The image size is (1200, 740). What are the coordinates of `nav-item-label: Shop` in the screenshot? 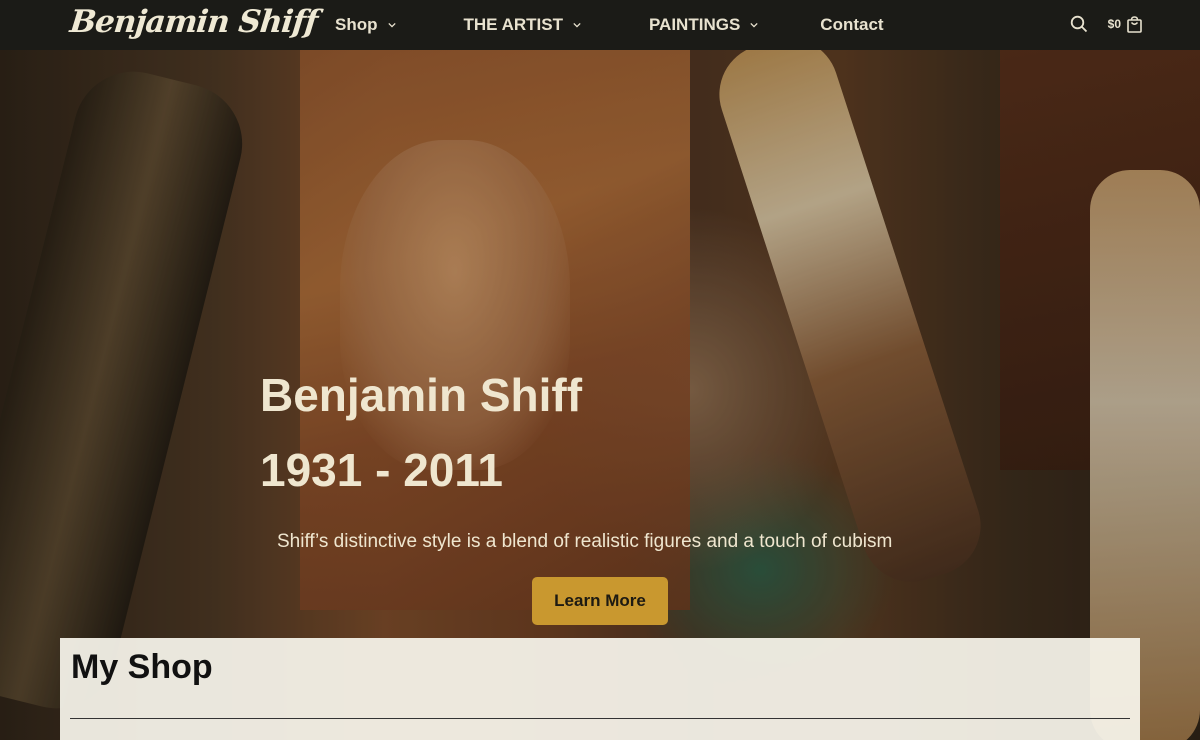 It's located at (356, 24).